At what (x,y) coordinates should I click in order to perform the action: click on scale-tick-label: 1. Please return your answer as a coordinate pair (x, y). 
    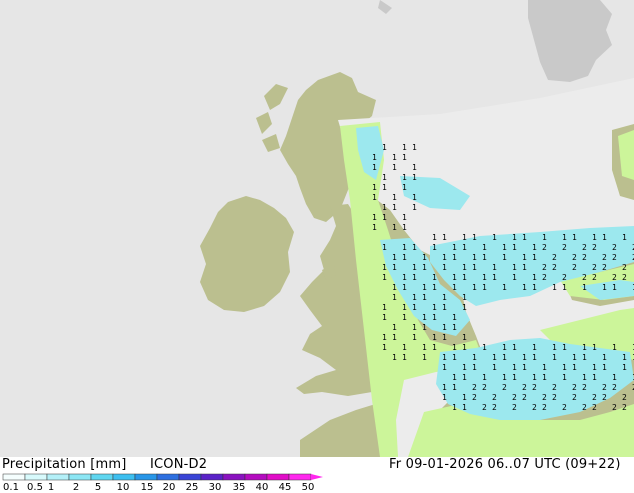
    Looking at the image, I should click on (51, 487).